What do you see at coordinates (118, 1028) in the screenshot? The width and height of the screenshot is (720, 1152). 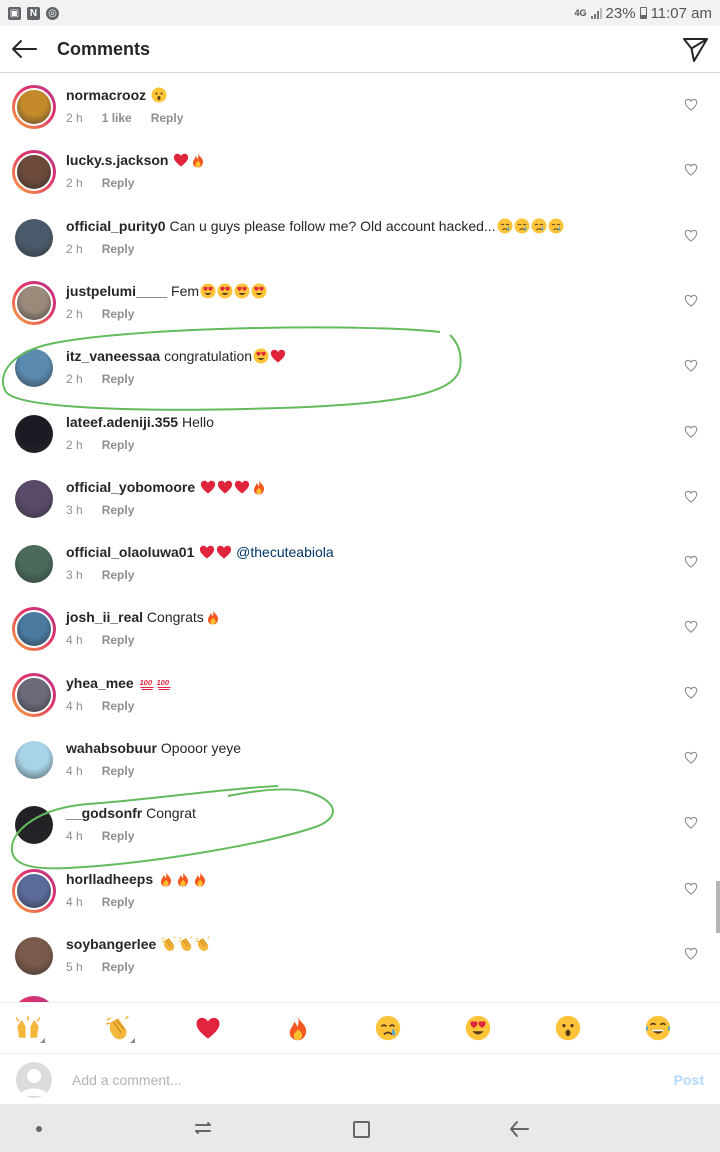 I see `quick-clap-emoji-button` at bounding box center [118, 1028].